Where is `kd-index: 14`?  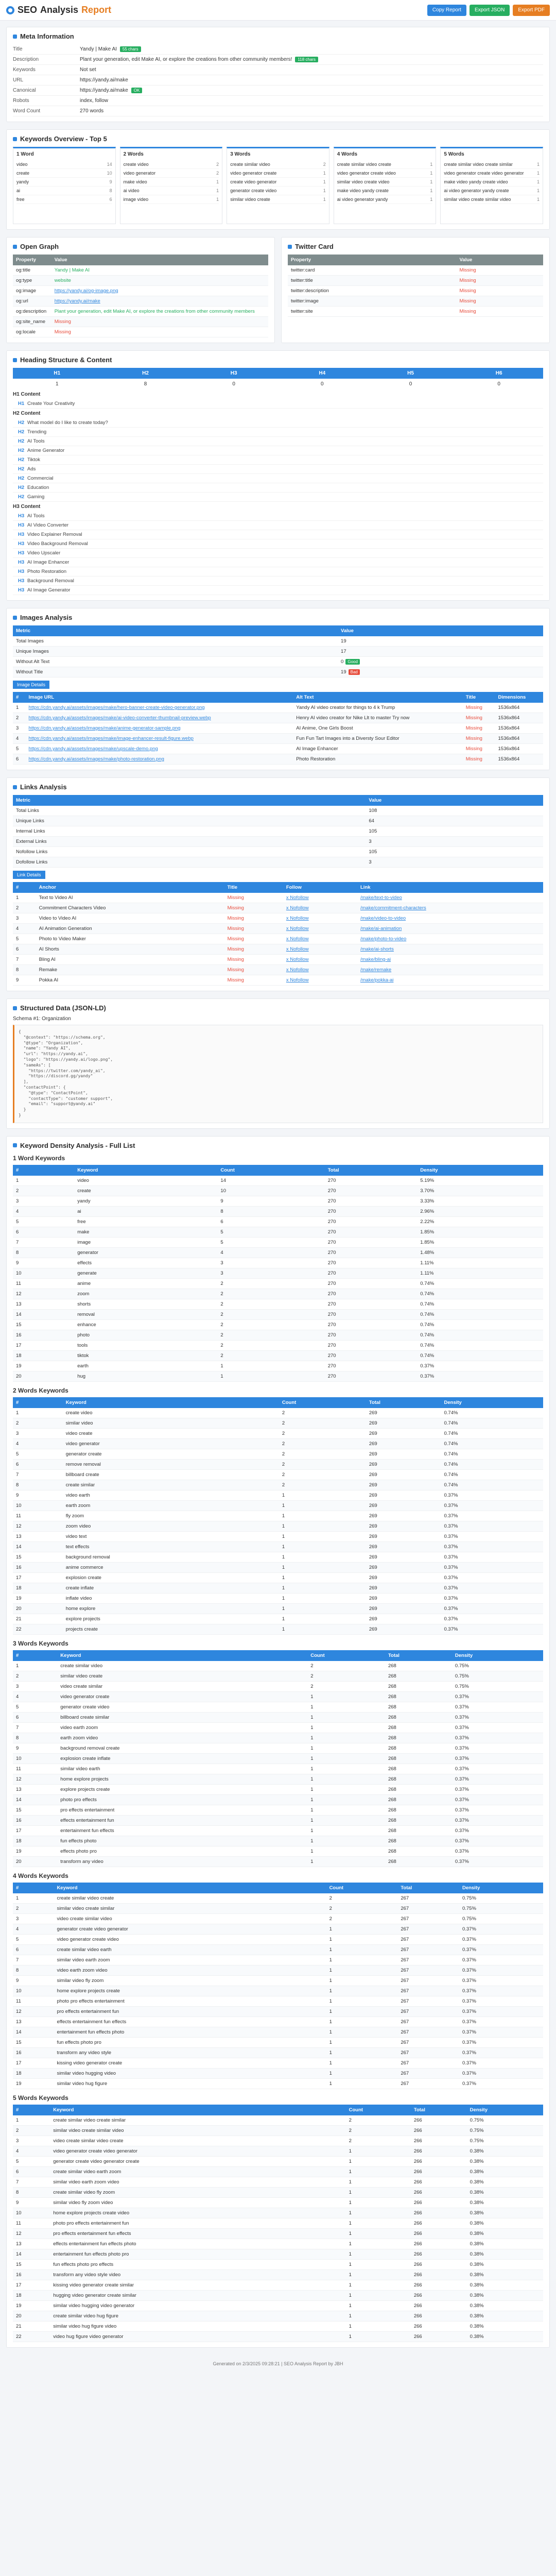
kd-index: 14 is located at coordinates (38, 1546).